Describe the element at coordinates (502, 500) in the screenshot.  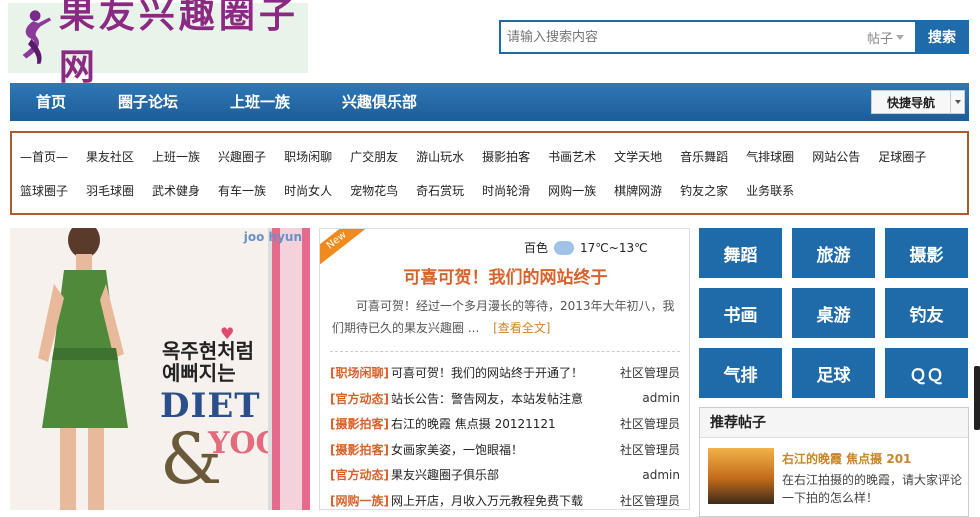
I see `news-title: 网上开店，月收入万元教程免费下载` at that location.